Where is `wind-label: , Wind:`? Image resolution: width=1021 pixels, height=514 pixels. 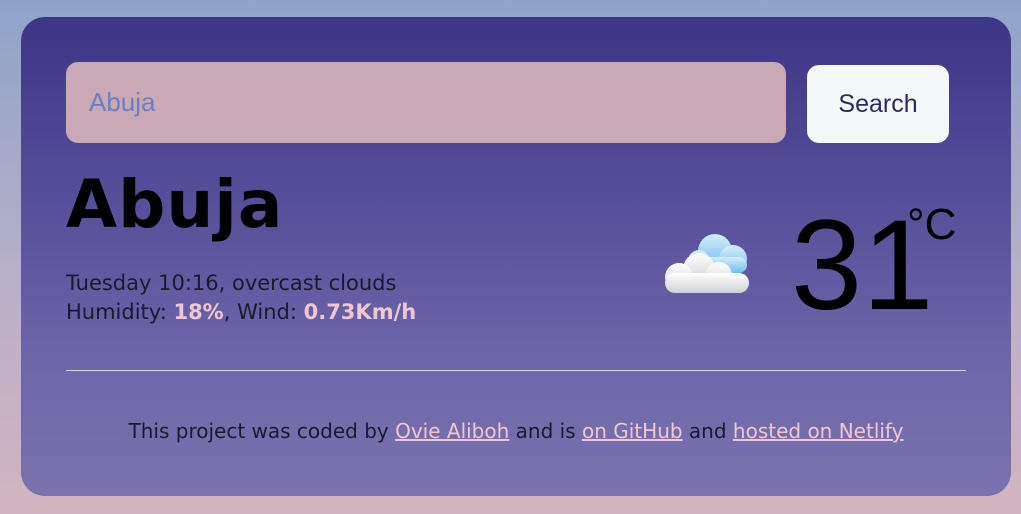 wind-label: , Wind: is located at coordinates (263, 312).